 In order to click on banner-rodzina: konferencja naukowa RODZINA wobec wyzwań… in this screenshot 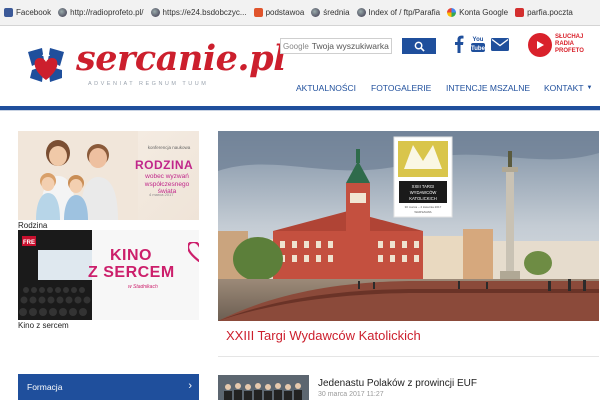, I will do `click(108, 175)`.